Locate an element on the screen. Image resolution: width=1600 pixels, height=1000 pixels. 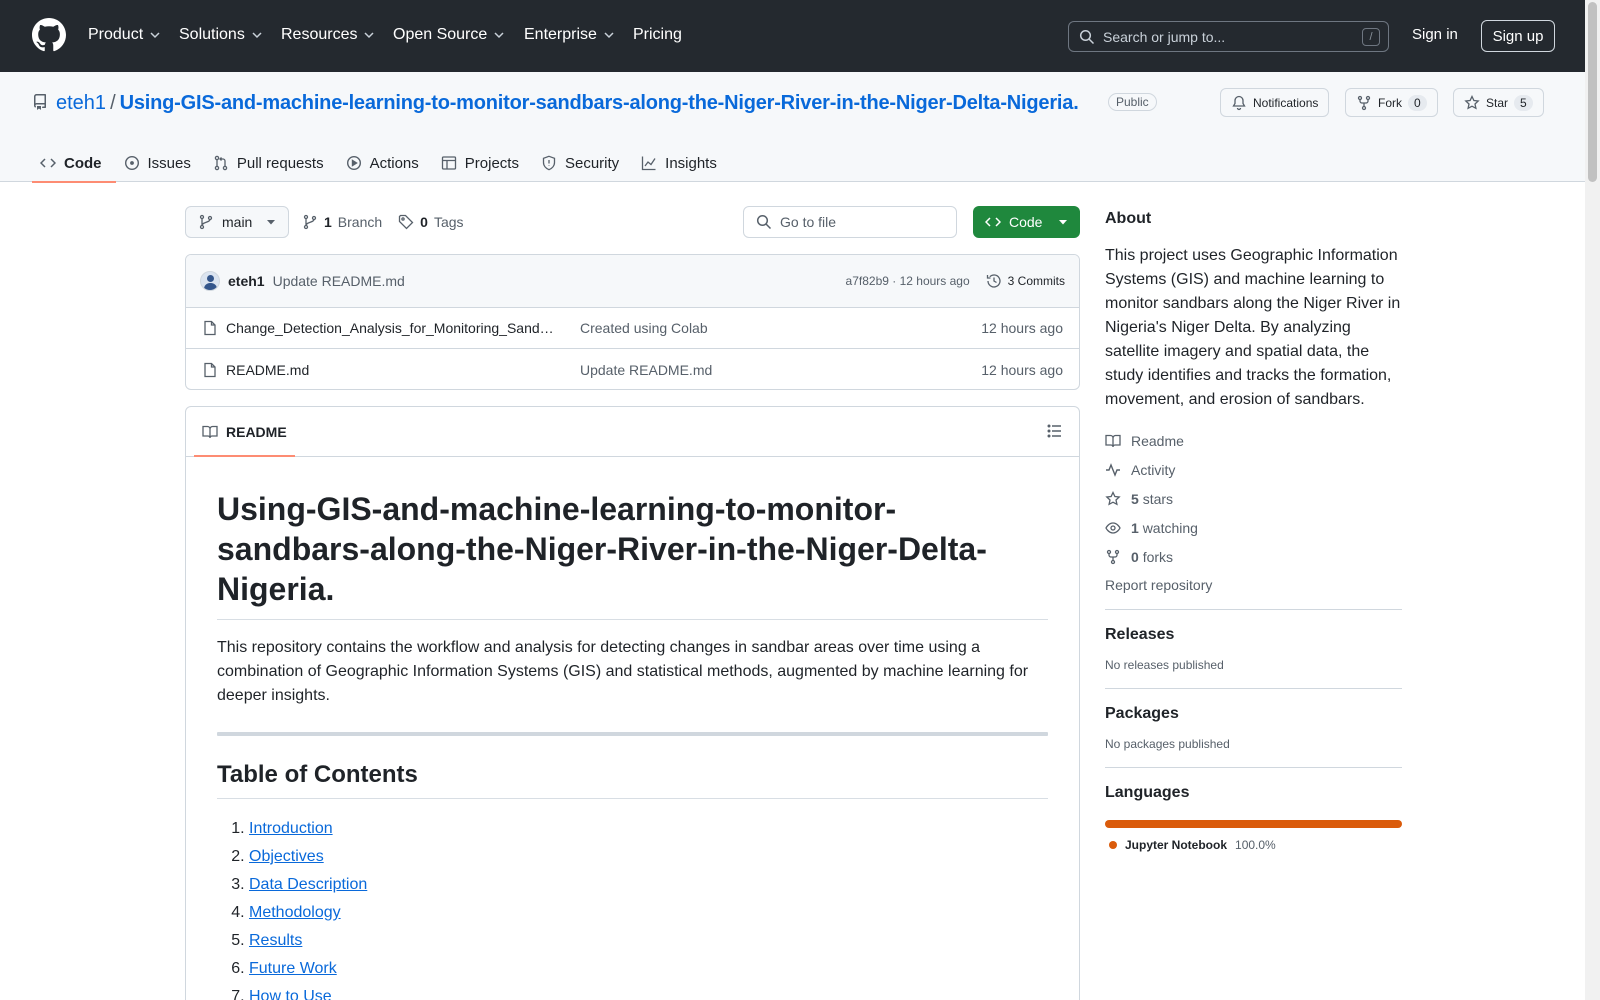
tab-projects: Projects is located at coordinates (483, 163).